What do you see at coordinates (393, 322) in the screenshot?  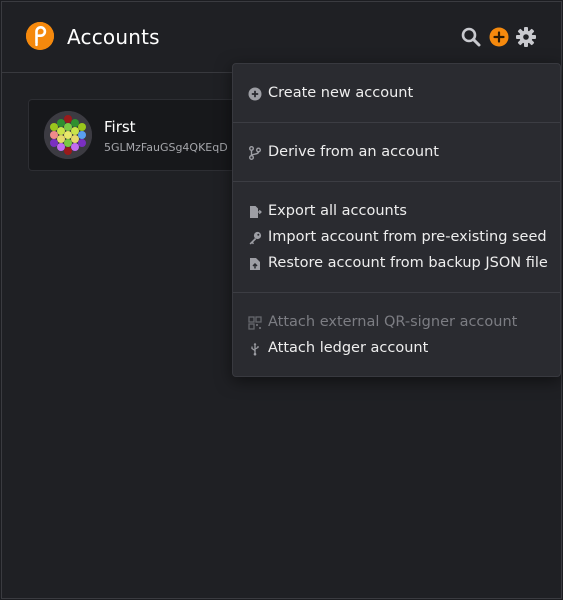 I see `menu-item-label: Attach external QR-signer account` at bounding box center [393, 322].